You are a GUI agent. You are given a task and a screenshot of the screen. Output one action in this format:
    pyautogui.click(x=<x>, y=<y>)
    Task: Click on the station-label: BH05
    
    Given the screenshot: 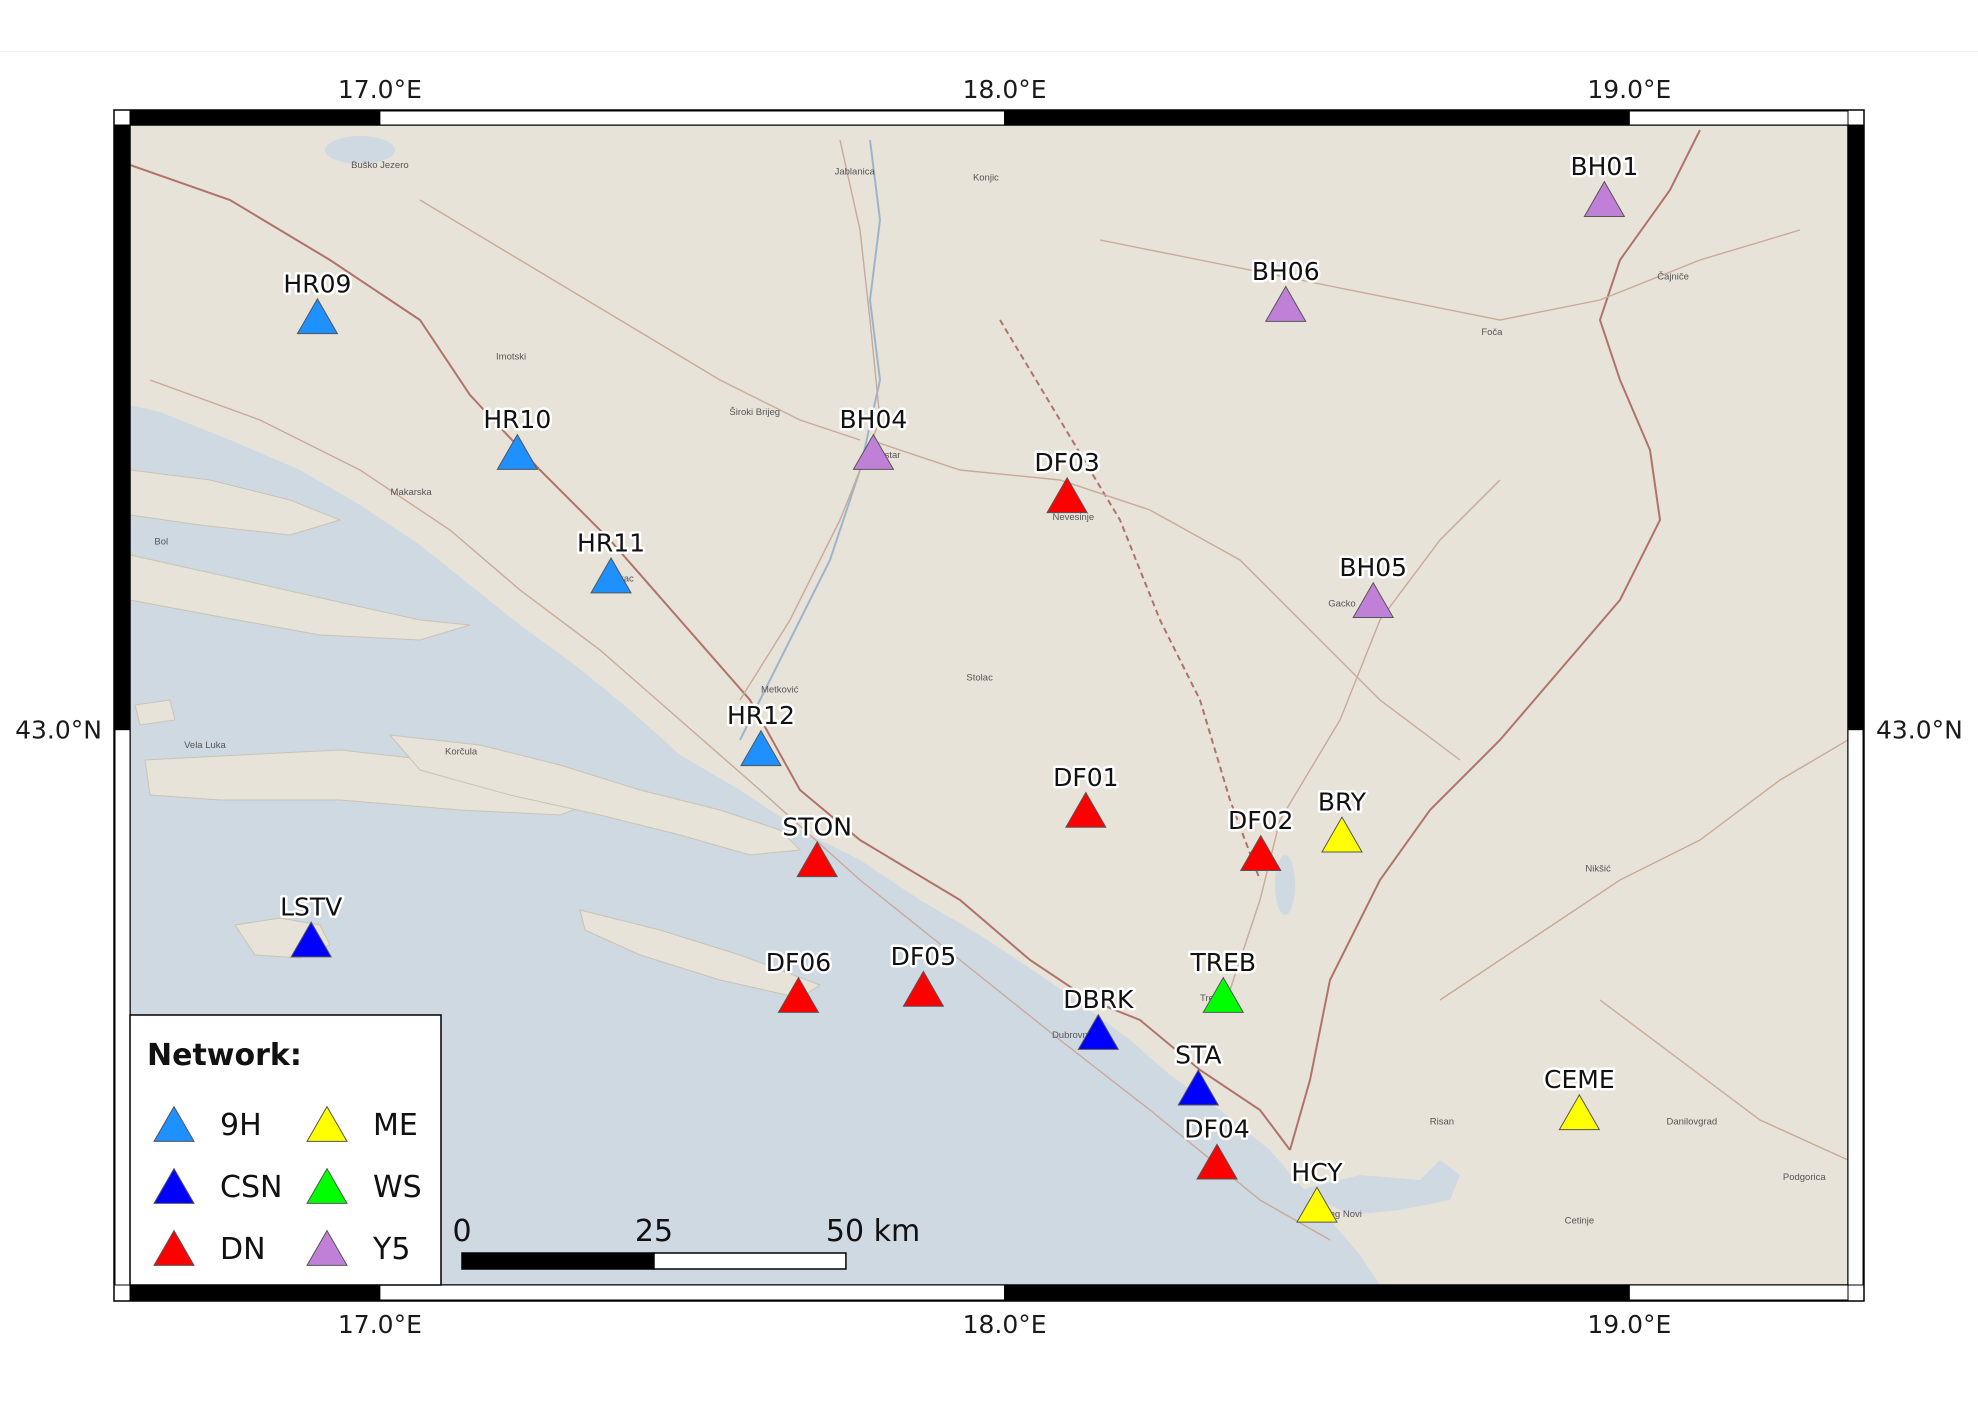 What is the action you would take?
    pyautogui.click(x=1373, y=567)
    